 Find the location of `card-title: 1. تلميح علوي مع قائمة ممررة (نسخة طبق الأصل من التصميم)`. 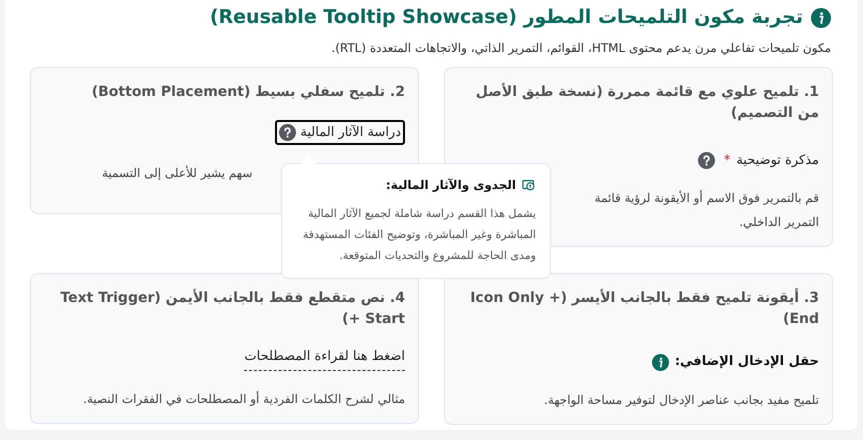

card-title: 1. تلميح علوي مع قائمة ممررة (نسخة طبق الأصل من التصميم) is located at coordinates (646, 102).